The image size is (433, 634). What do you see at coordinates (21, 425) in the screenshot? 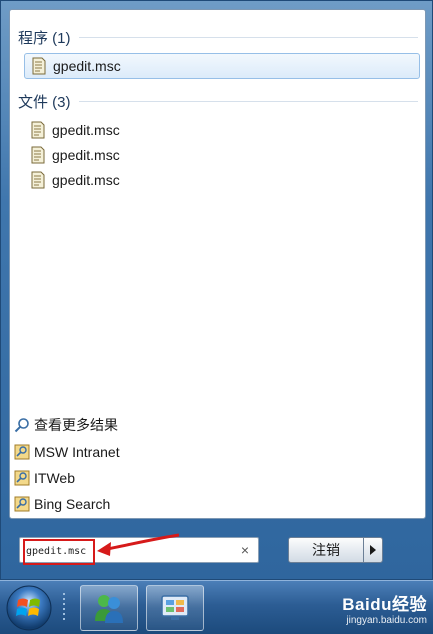
I see `search-icon` at bounding box center [21, 425].